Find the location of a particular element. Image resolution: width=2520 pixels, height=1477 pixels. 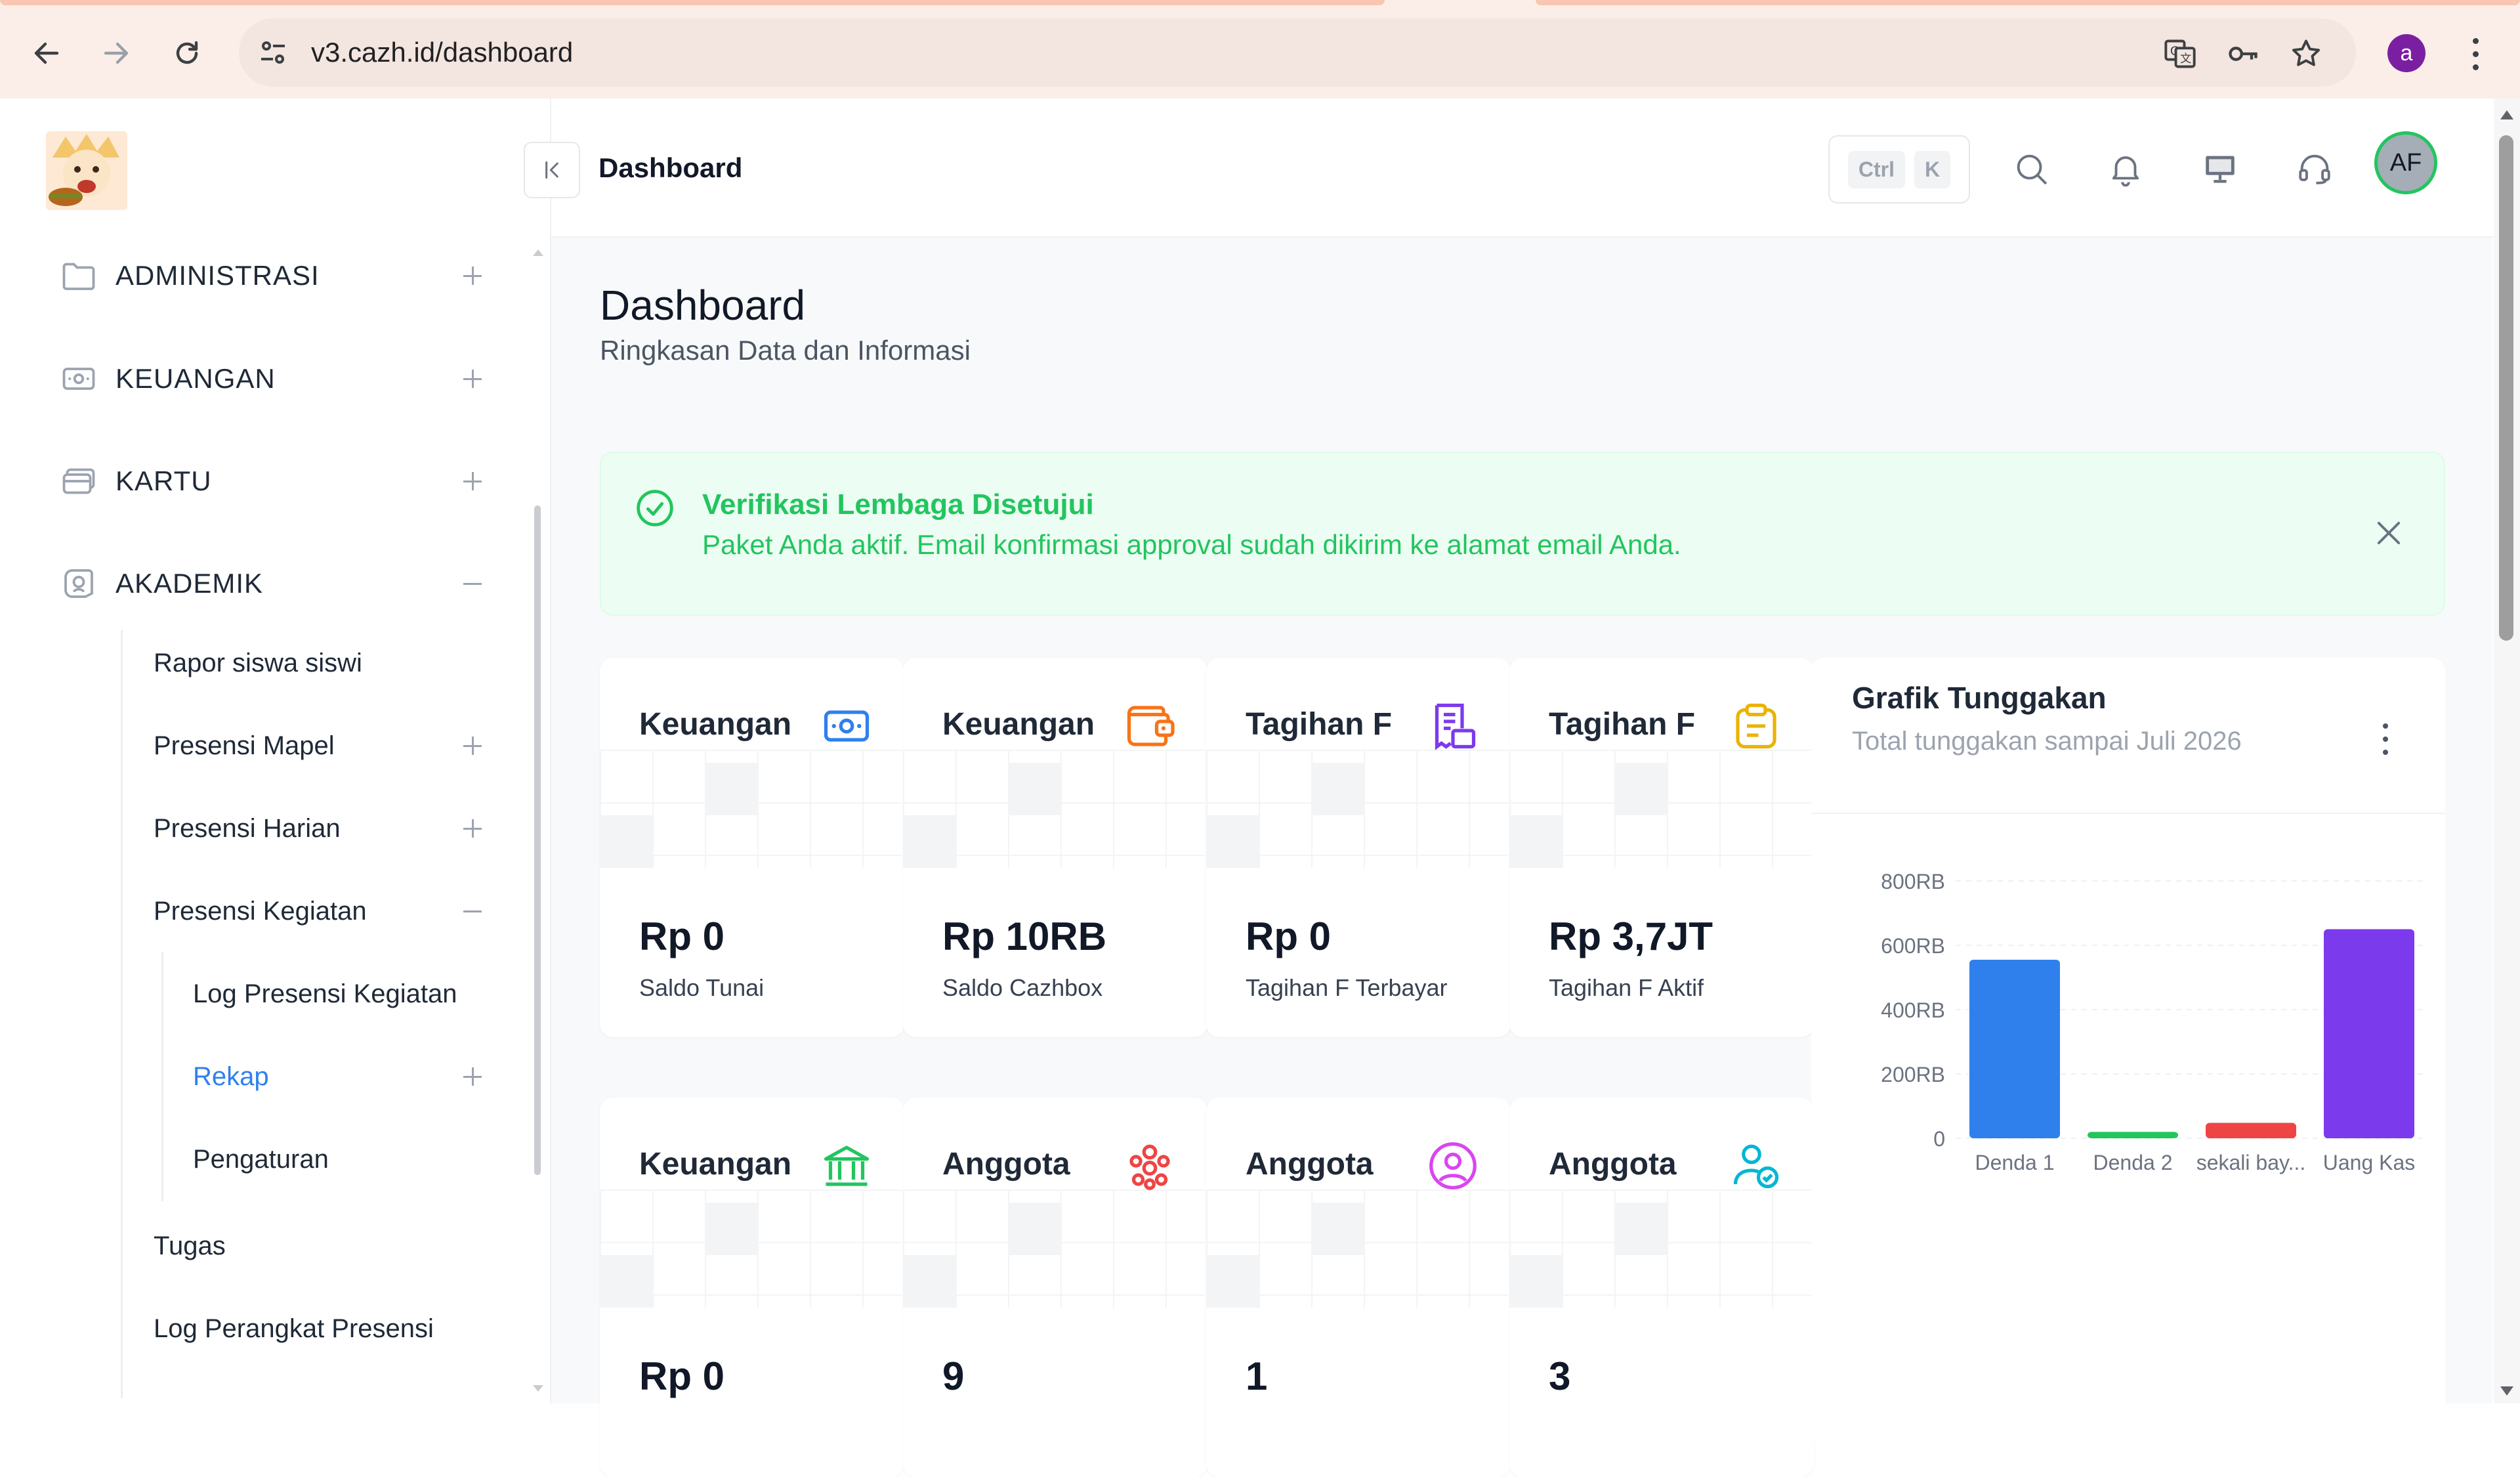

sidebar-section-label: AKADEMIK is located at coordinates (190, 583).